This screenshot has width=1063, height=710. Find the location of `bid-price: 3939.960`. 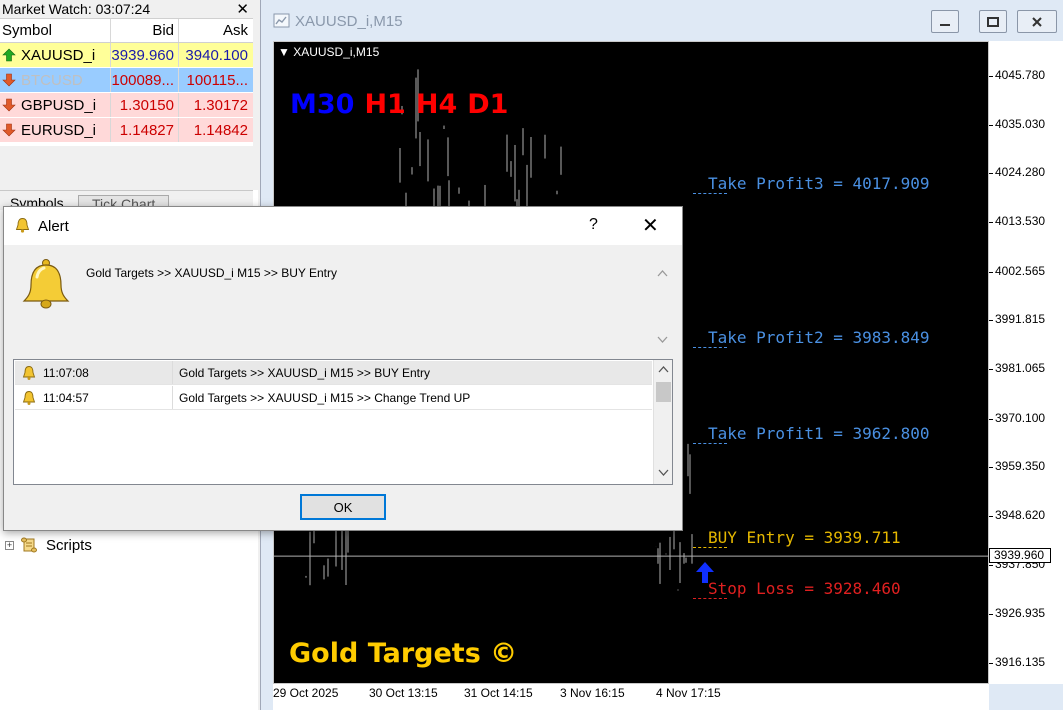

bid-price: 3939.960 is located at coordinates (144, 55).